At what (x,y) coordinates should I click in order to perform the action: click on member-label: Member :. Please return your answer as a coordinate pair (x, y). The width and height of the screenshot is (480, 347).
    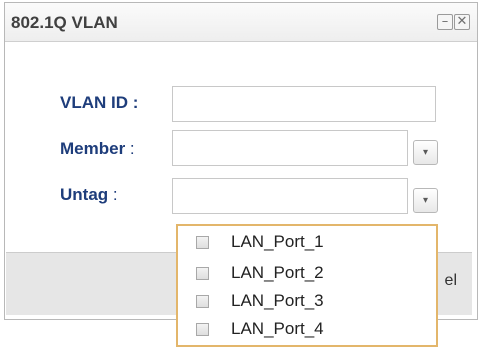
    Looking at the image, I should click on (97, 149).